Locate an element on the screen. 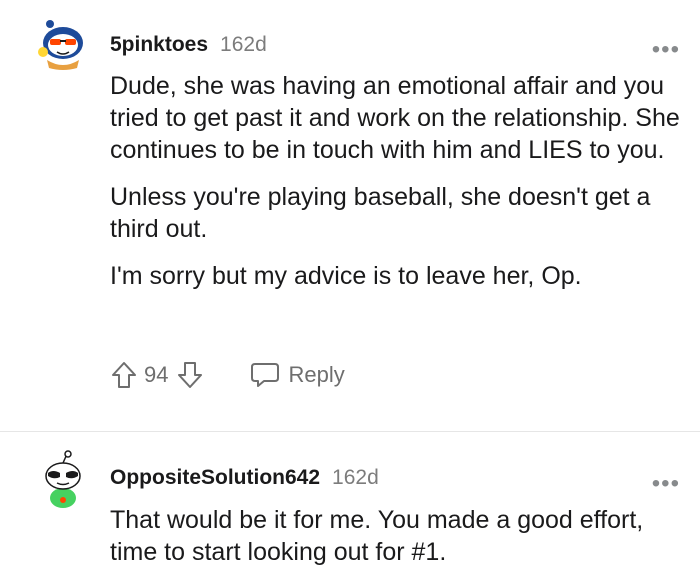  chat-bubble-icon is located at coordinates (265, 375).